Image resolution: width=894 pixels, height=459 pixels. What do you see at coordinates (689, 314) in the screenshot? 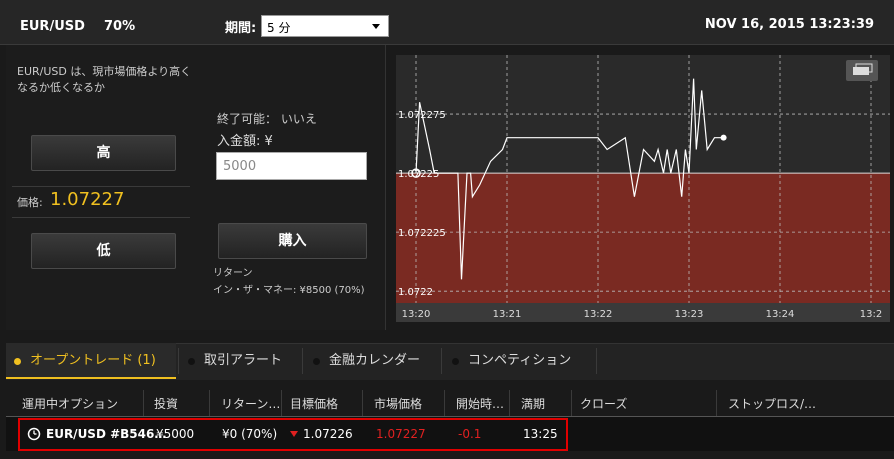
I see `x-tick-label: 13:23` at bounding box center [689, 314].